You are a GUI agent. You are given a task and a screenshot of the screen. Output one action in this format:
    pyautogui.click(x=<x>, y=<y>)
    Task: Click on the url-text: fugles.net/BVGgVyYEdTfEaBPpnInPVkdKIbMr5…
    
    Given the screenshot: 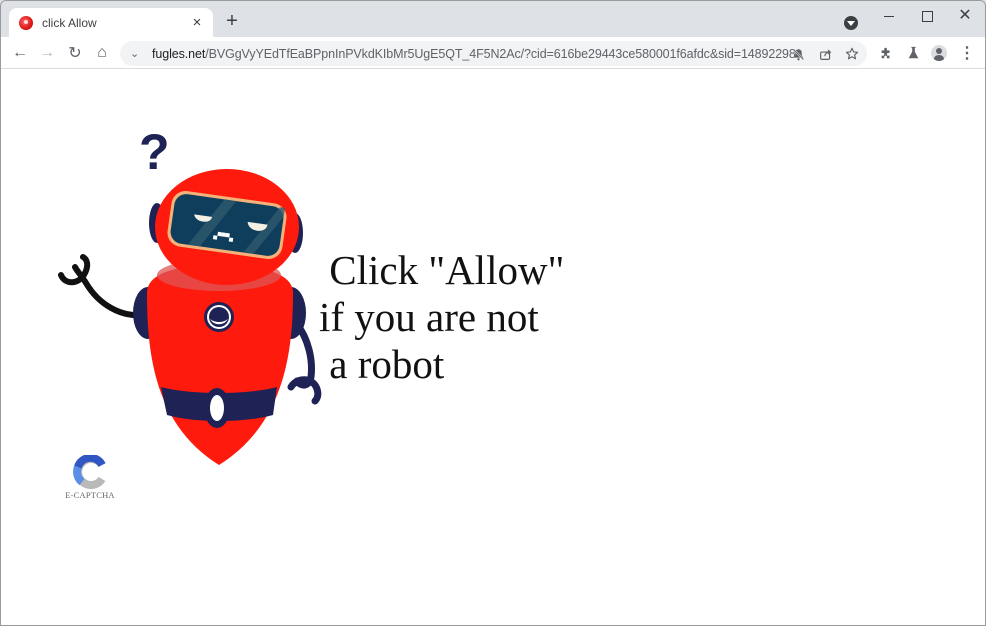 What is the action you would take?
    pyautogui.click(x=474, y=54)
    